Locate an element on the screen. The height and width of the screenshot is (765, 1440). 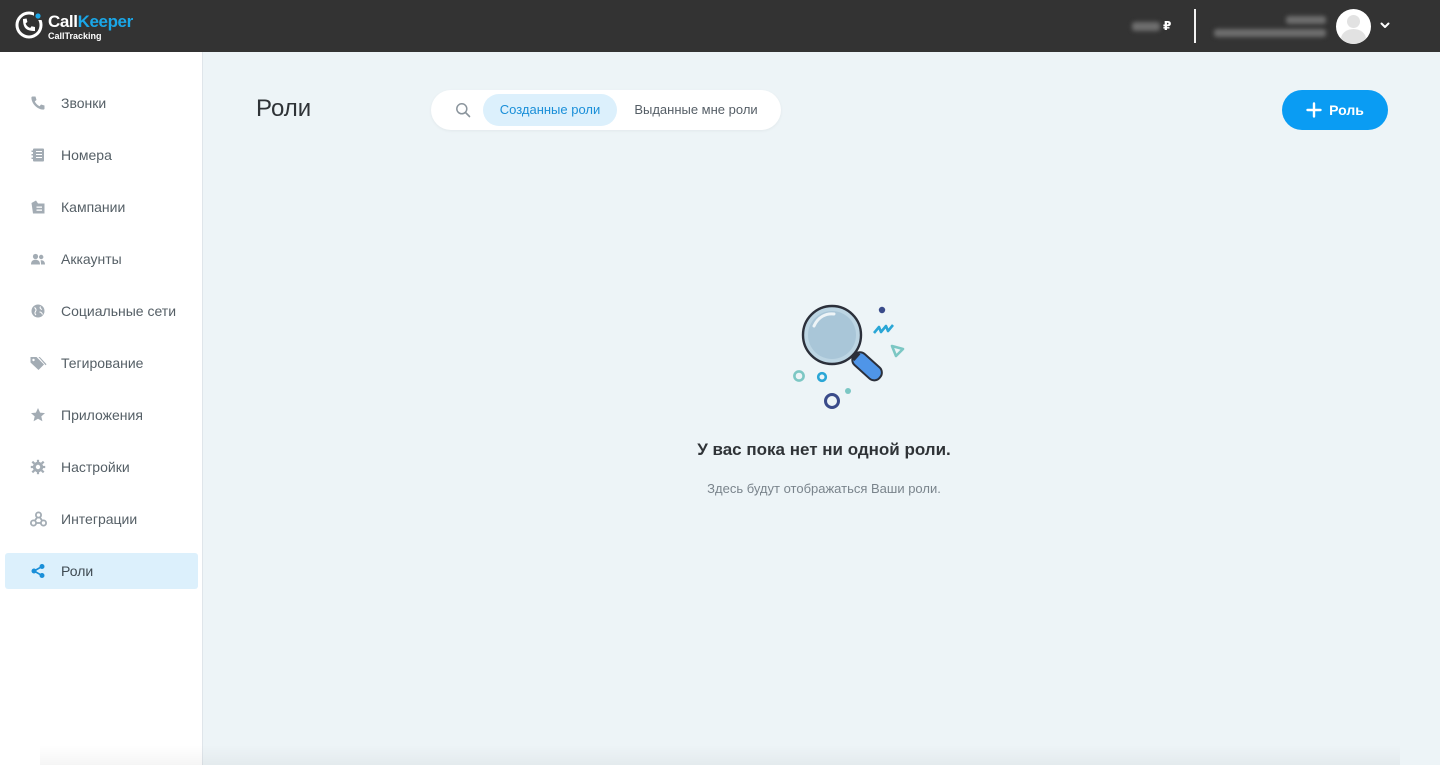
balance: ₽ is located at coordinates (1151, 26).